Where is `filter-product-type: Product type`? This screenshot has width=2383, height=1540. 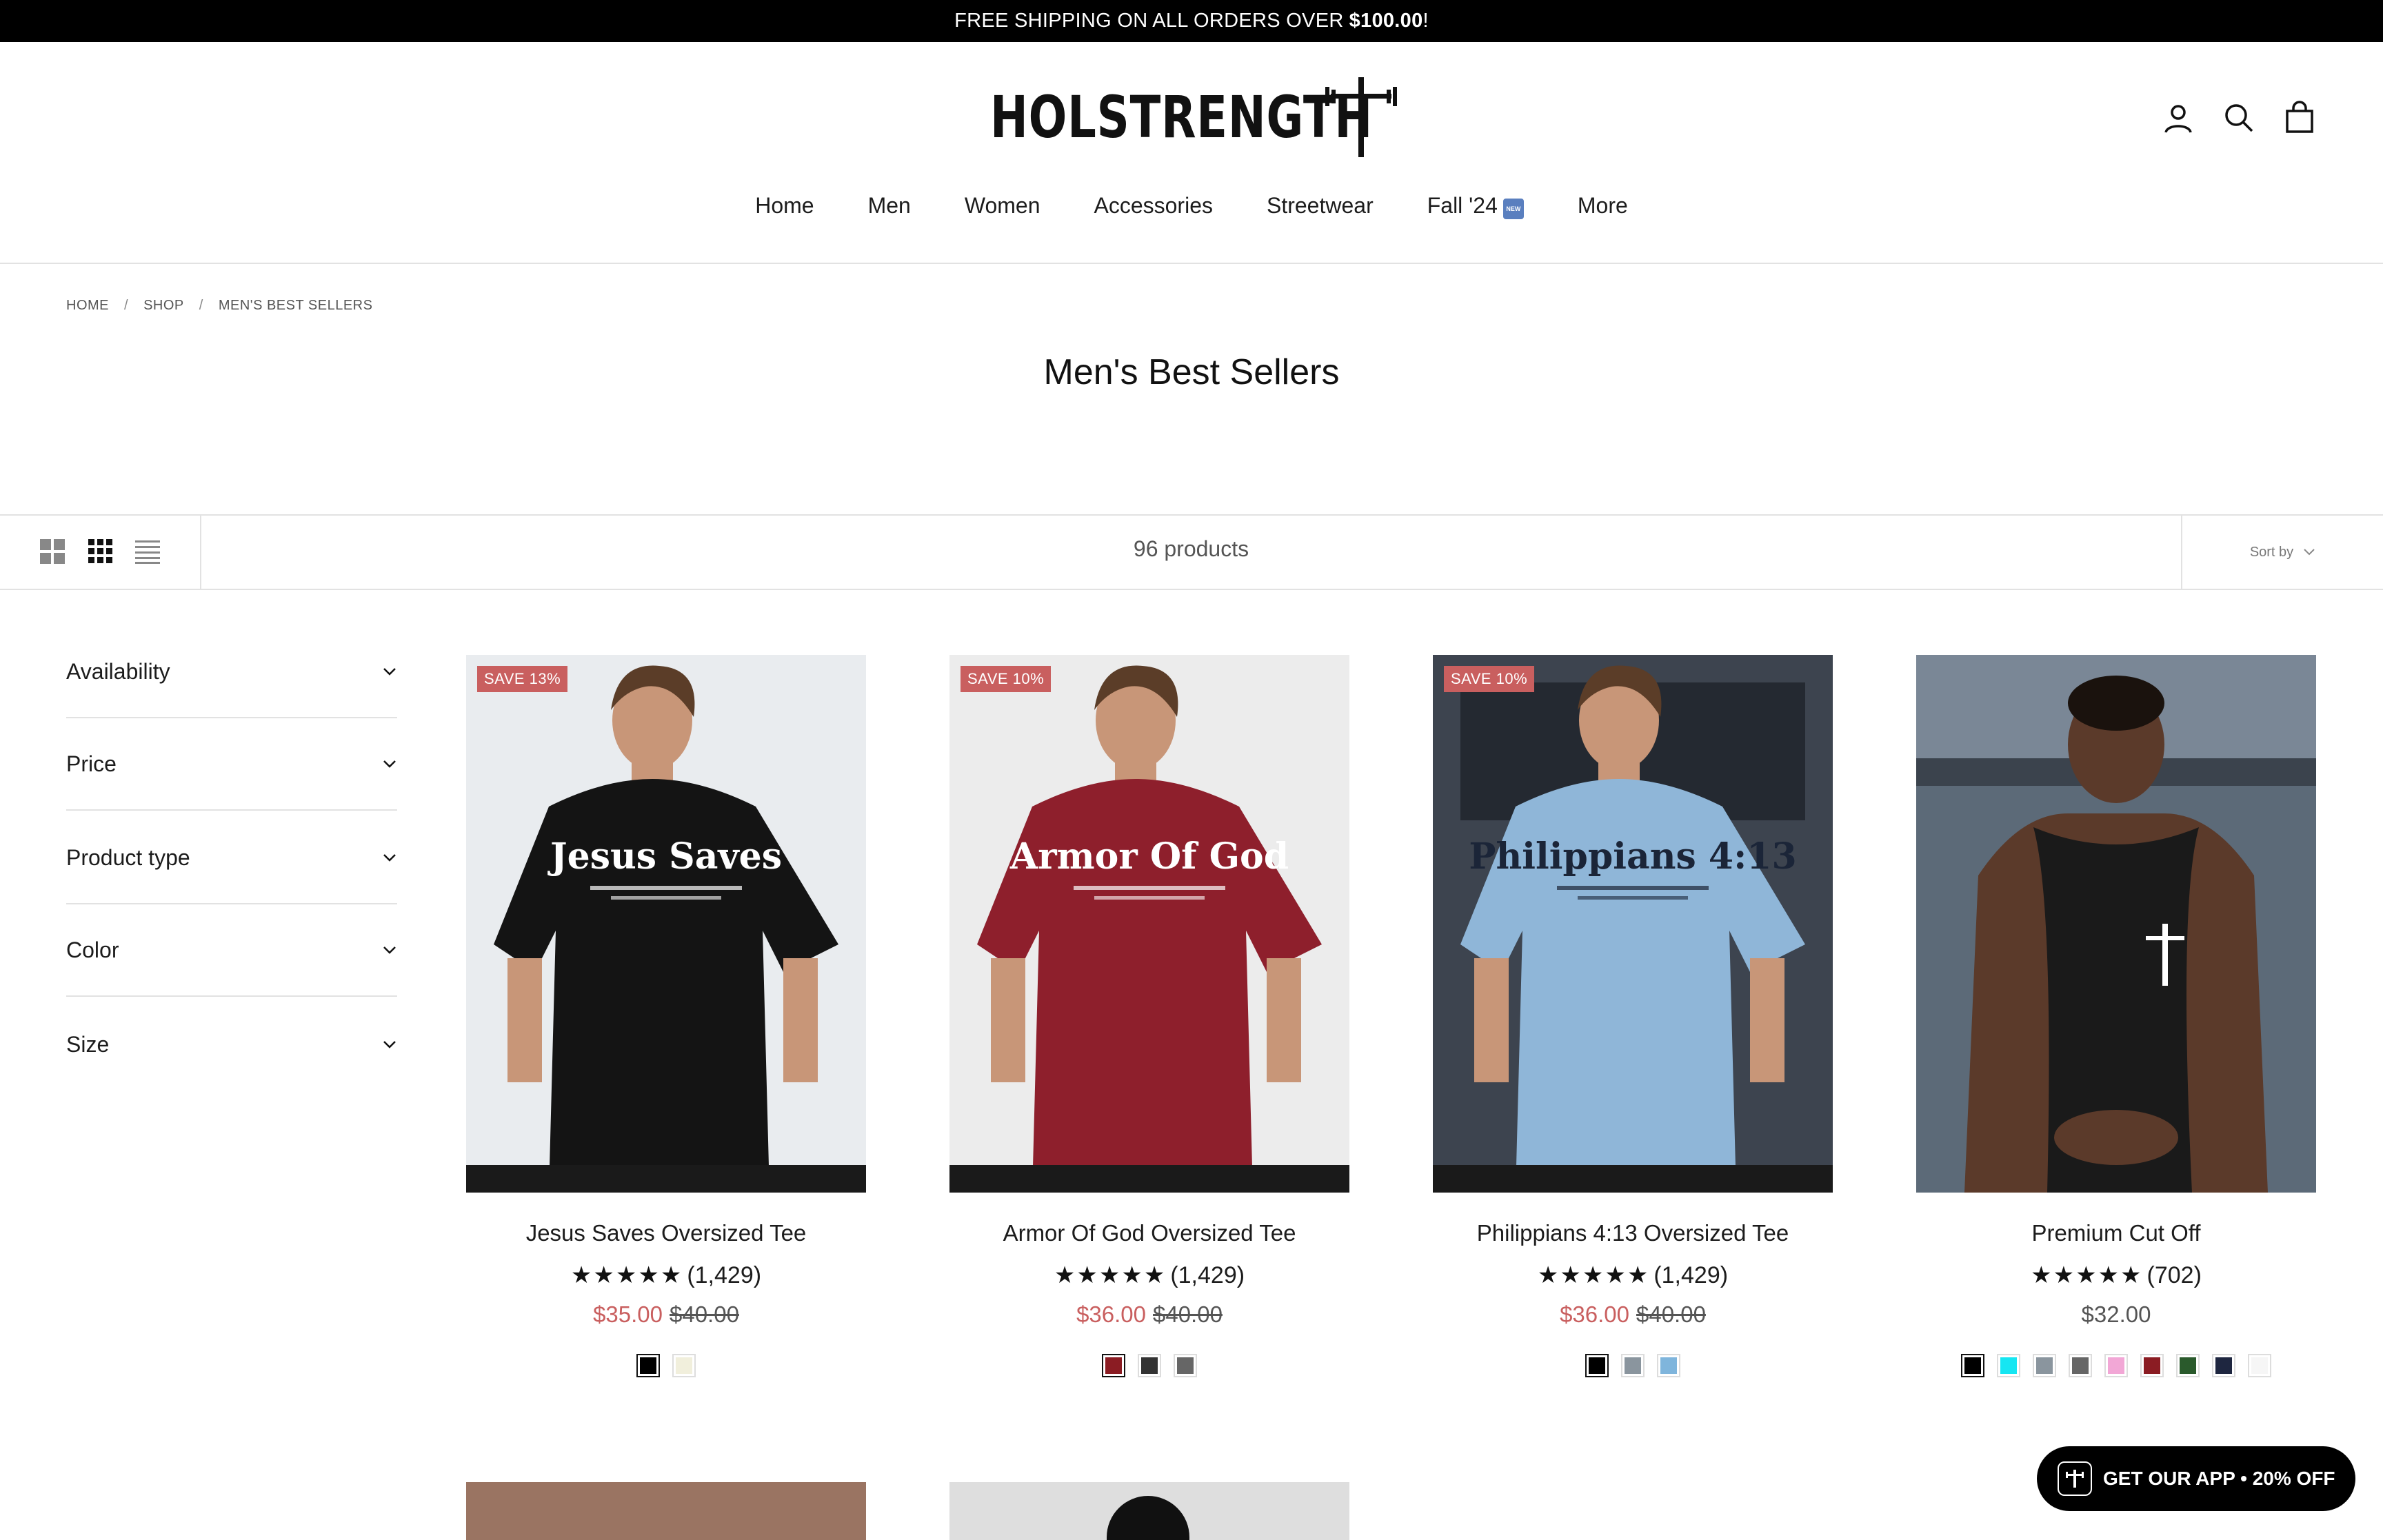
filter-product-type: Product type is located at coordinates (231, 858).